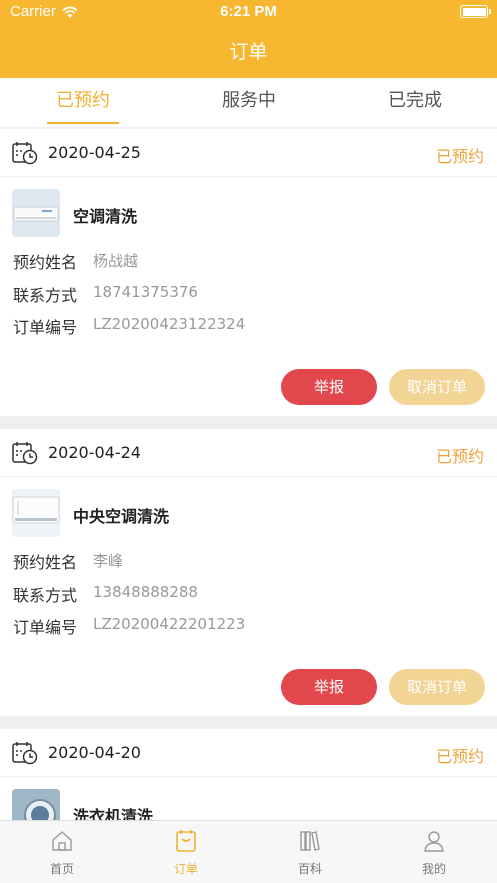  I want to click on clock: 6:21 PM, so click(248, 11).